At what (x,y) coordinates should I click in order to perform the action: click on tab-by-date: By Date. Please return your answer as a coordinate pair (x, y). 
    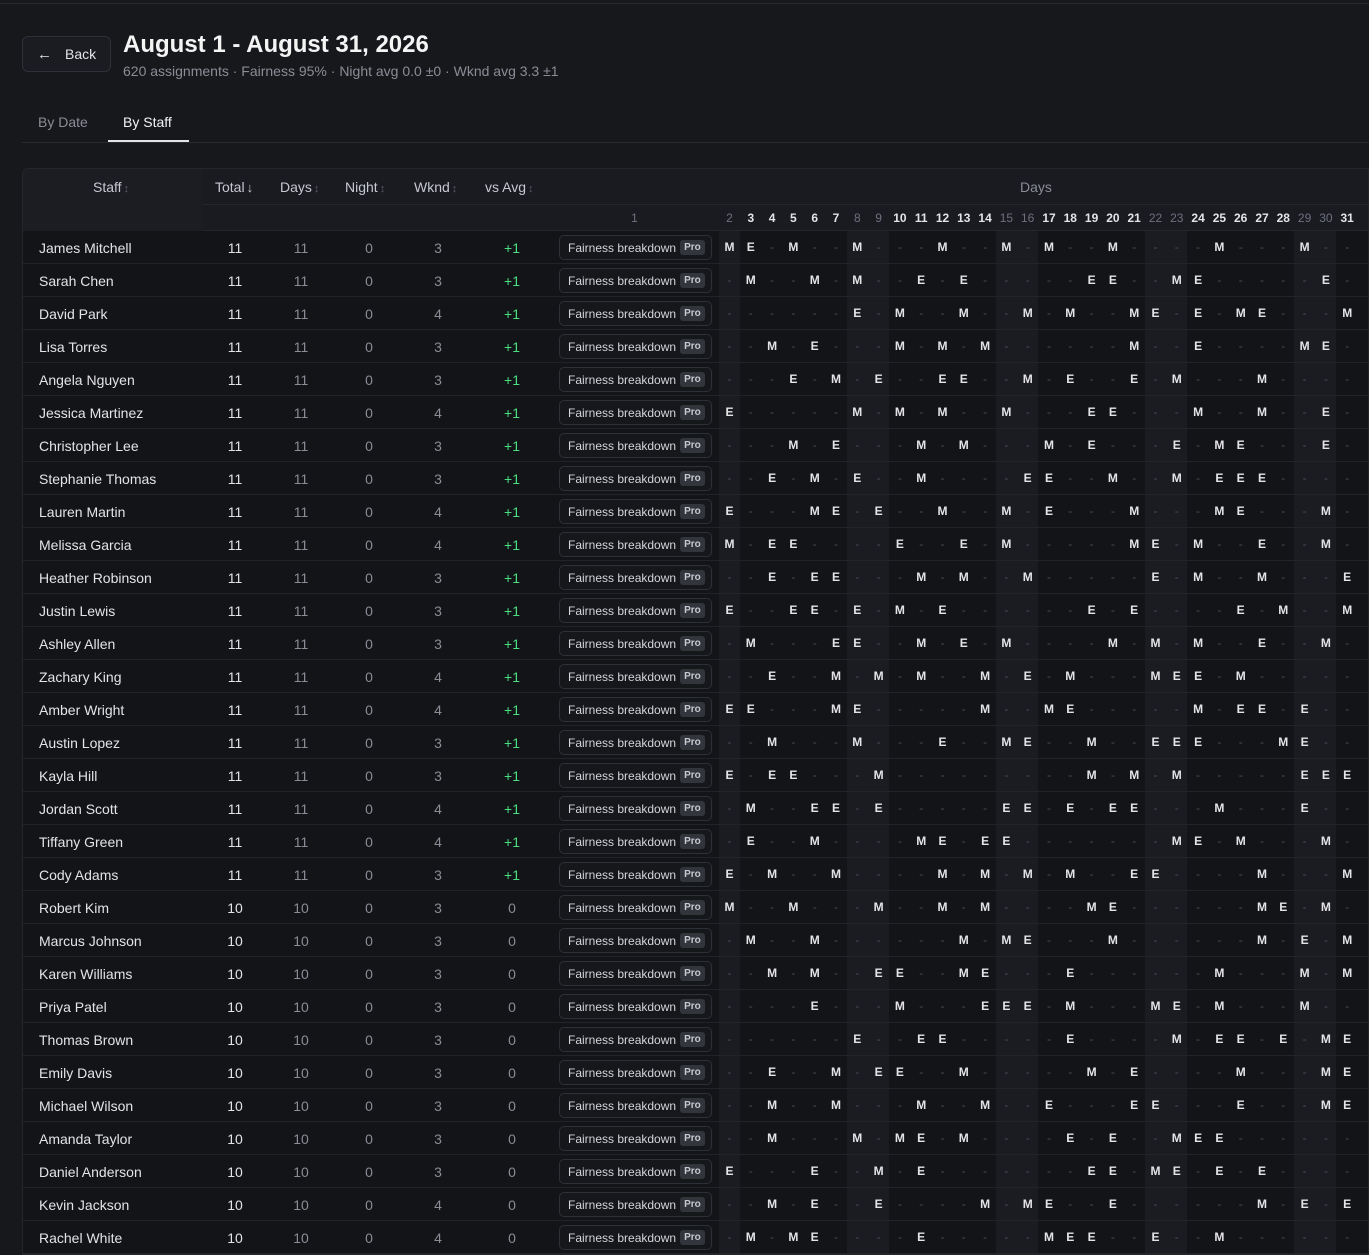
    Looking at the image, I should click on (63, 122).